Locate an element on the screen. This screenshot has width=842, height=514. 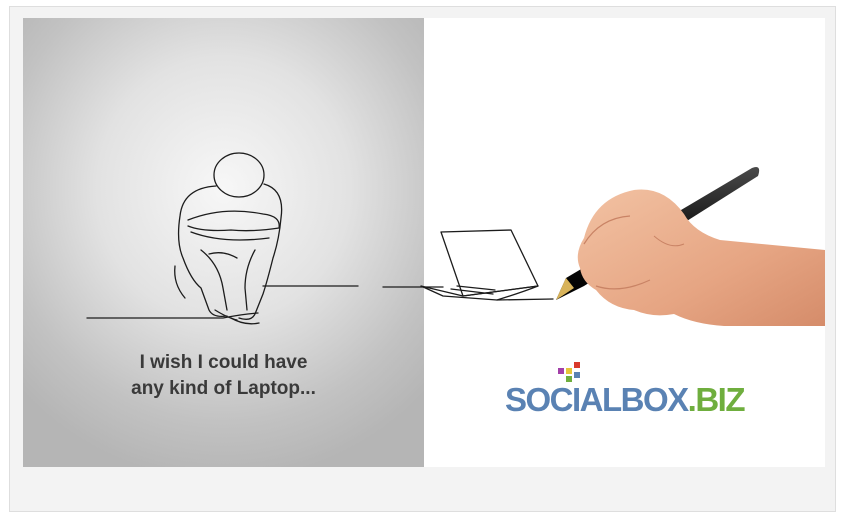
sitting-person-drawing is located at coordinates (228, 238).